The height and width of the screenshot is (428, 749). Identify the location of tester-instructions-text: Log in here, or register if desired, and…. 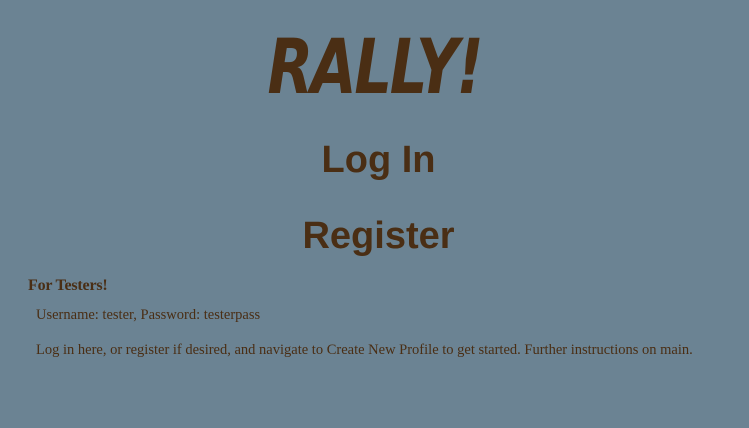
(364, 350).